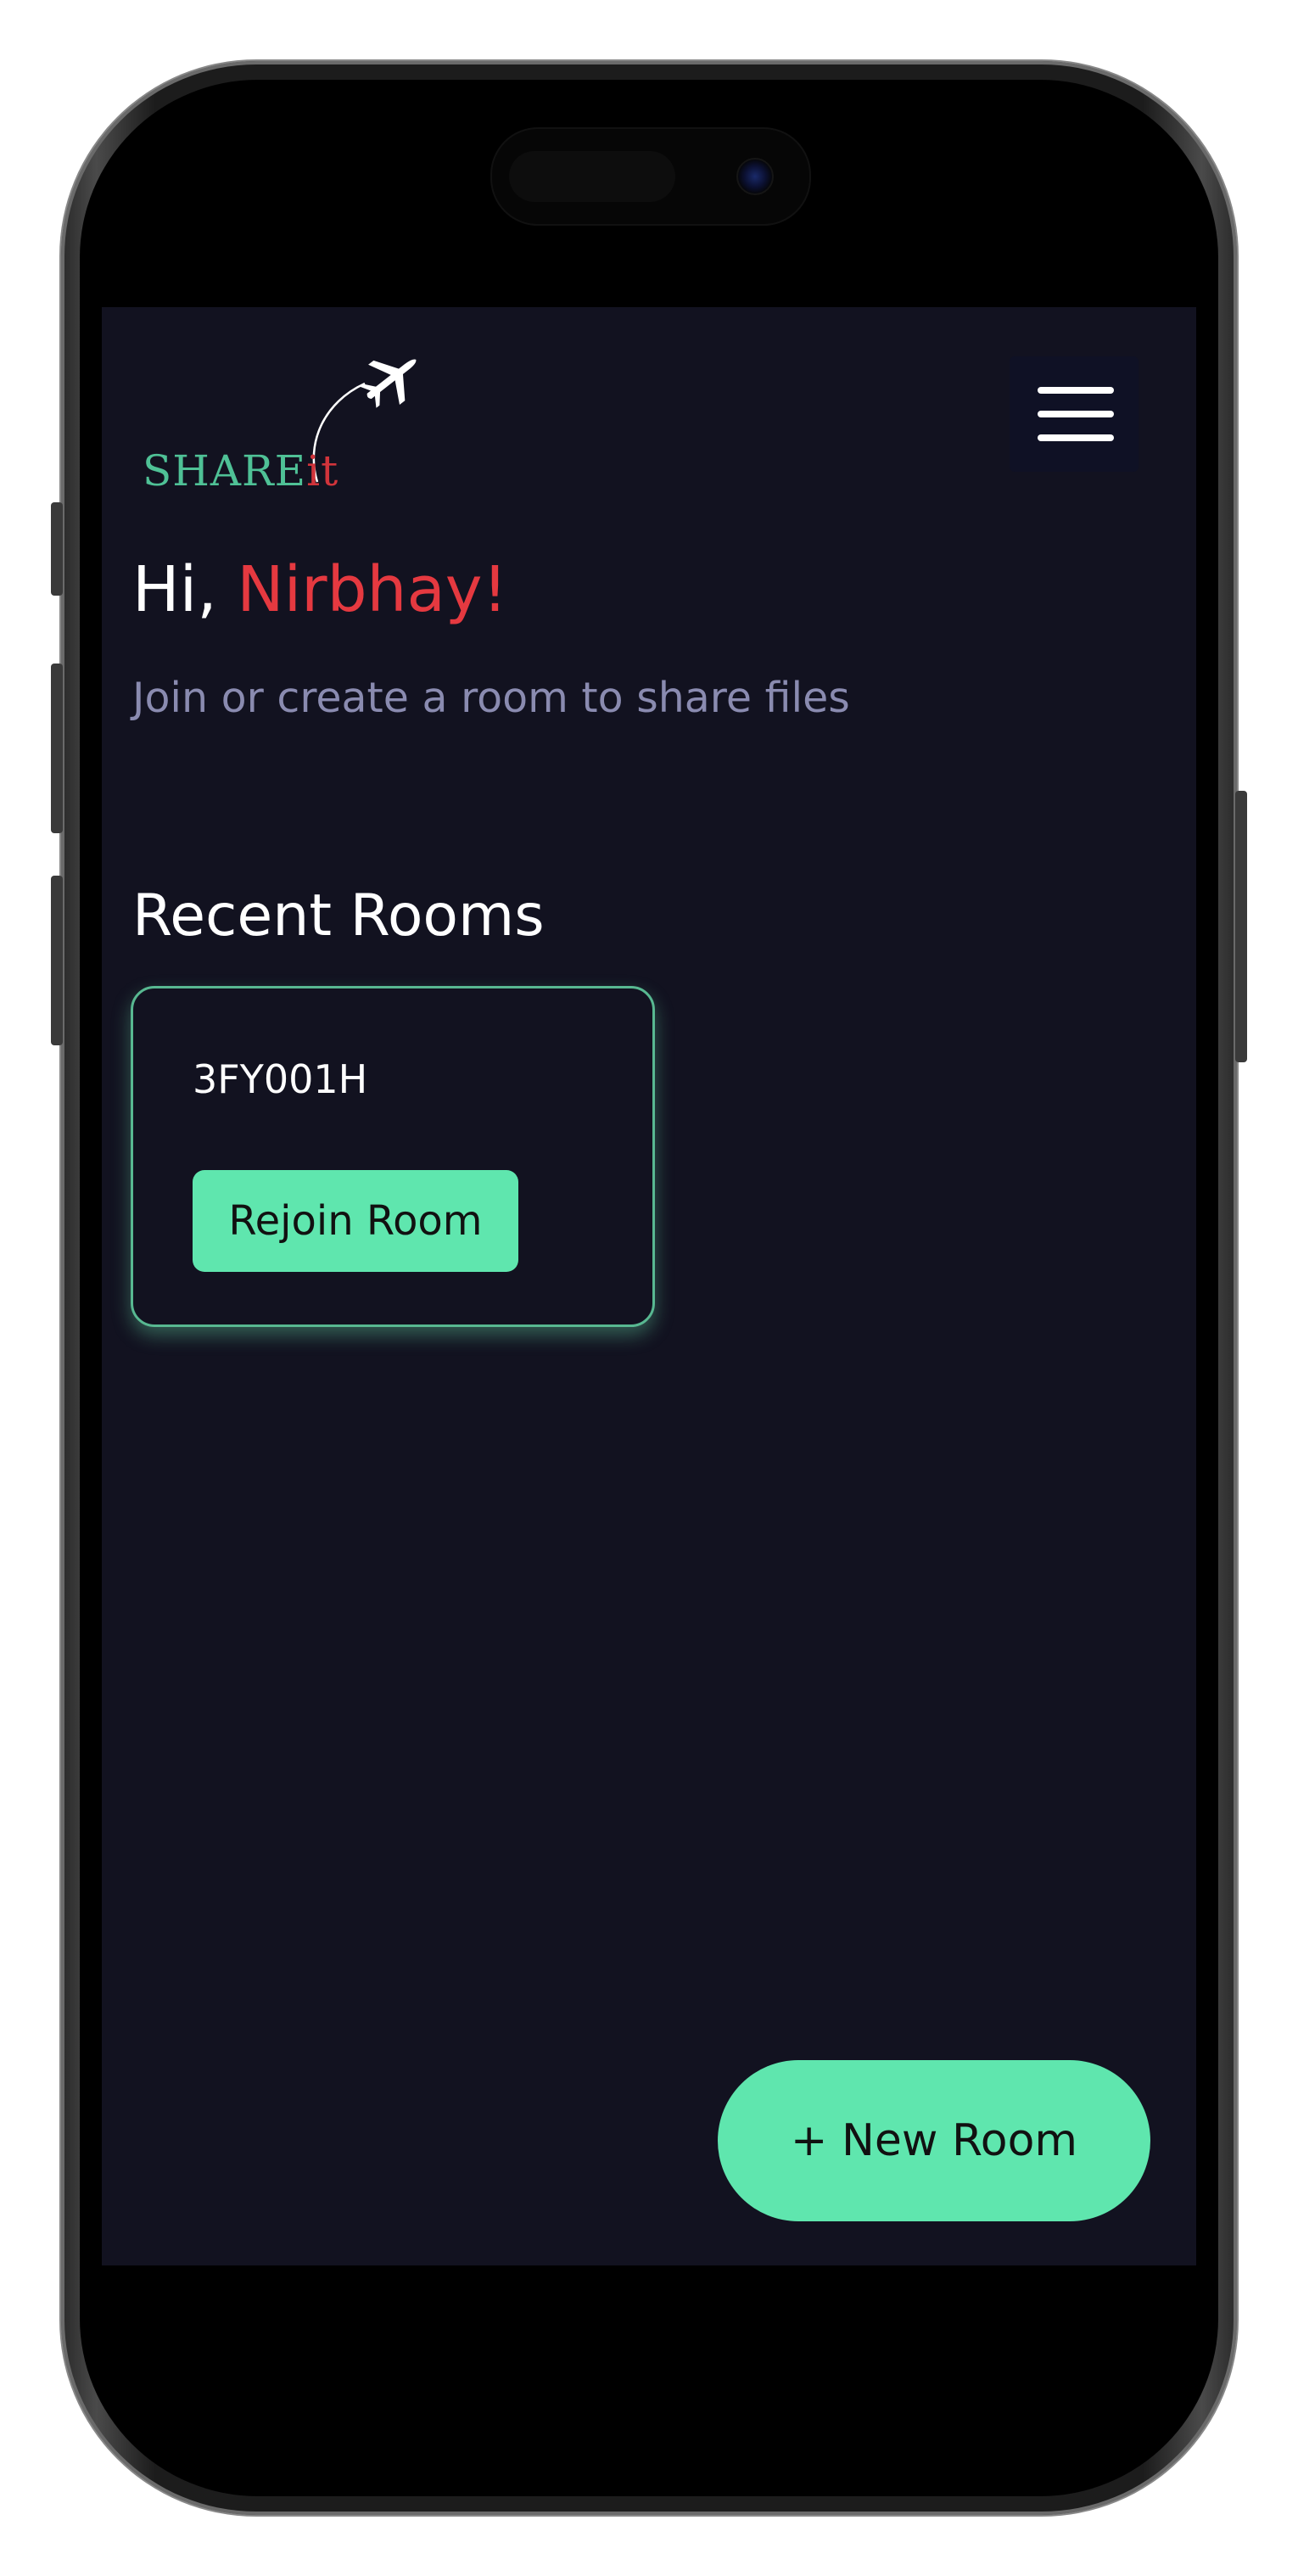 The image size is (1298, 2576). I want to click on app-logo: SHAREit, so click(294, 426).